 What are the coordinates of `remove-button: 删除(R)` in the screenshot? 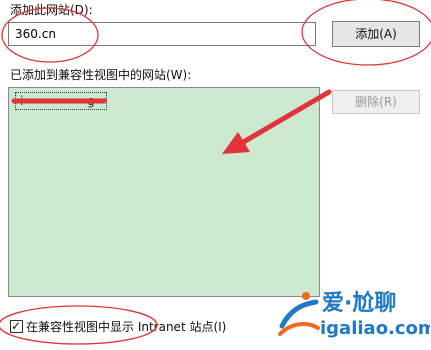 It's located at (376, 102).